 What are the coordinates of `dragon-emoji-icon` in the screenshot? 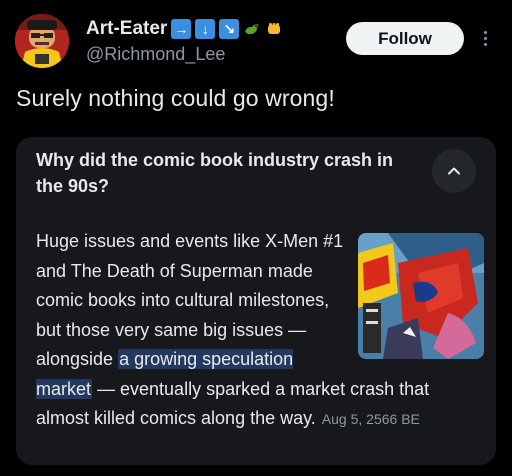 It's located at (252, 29).